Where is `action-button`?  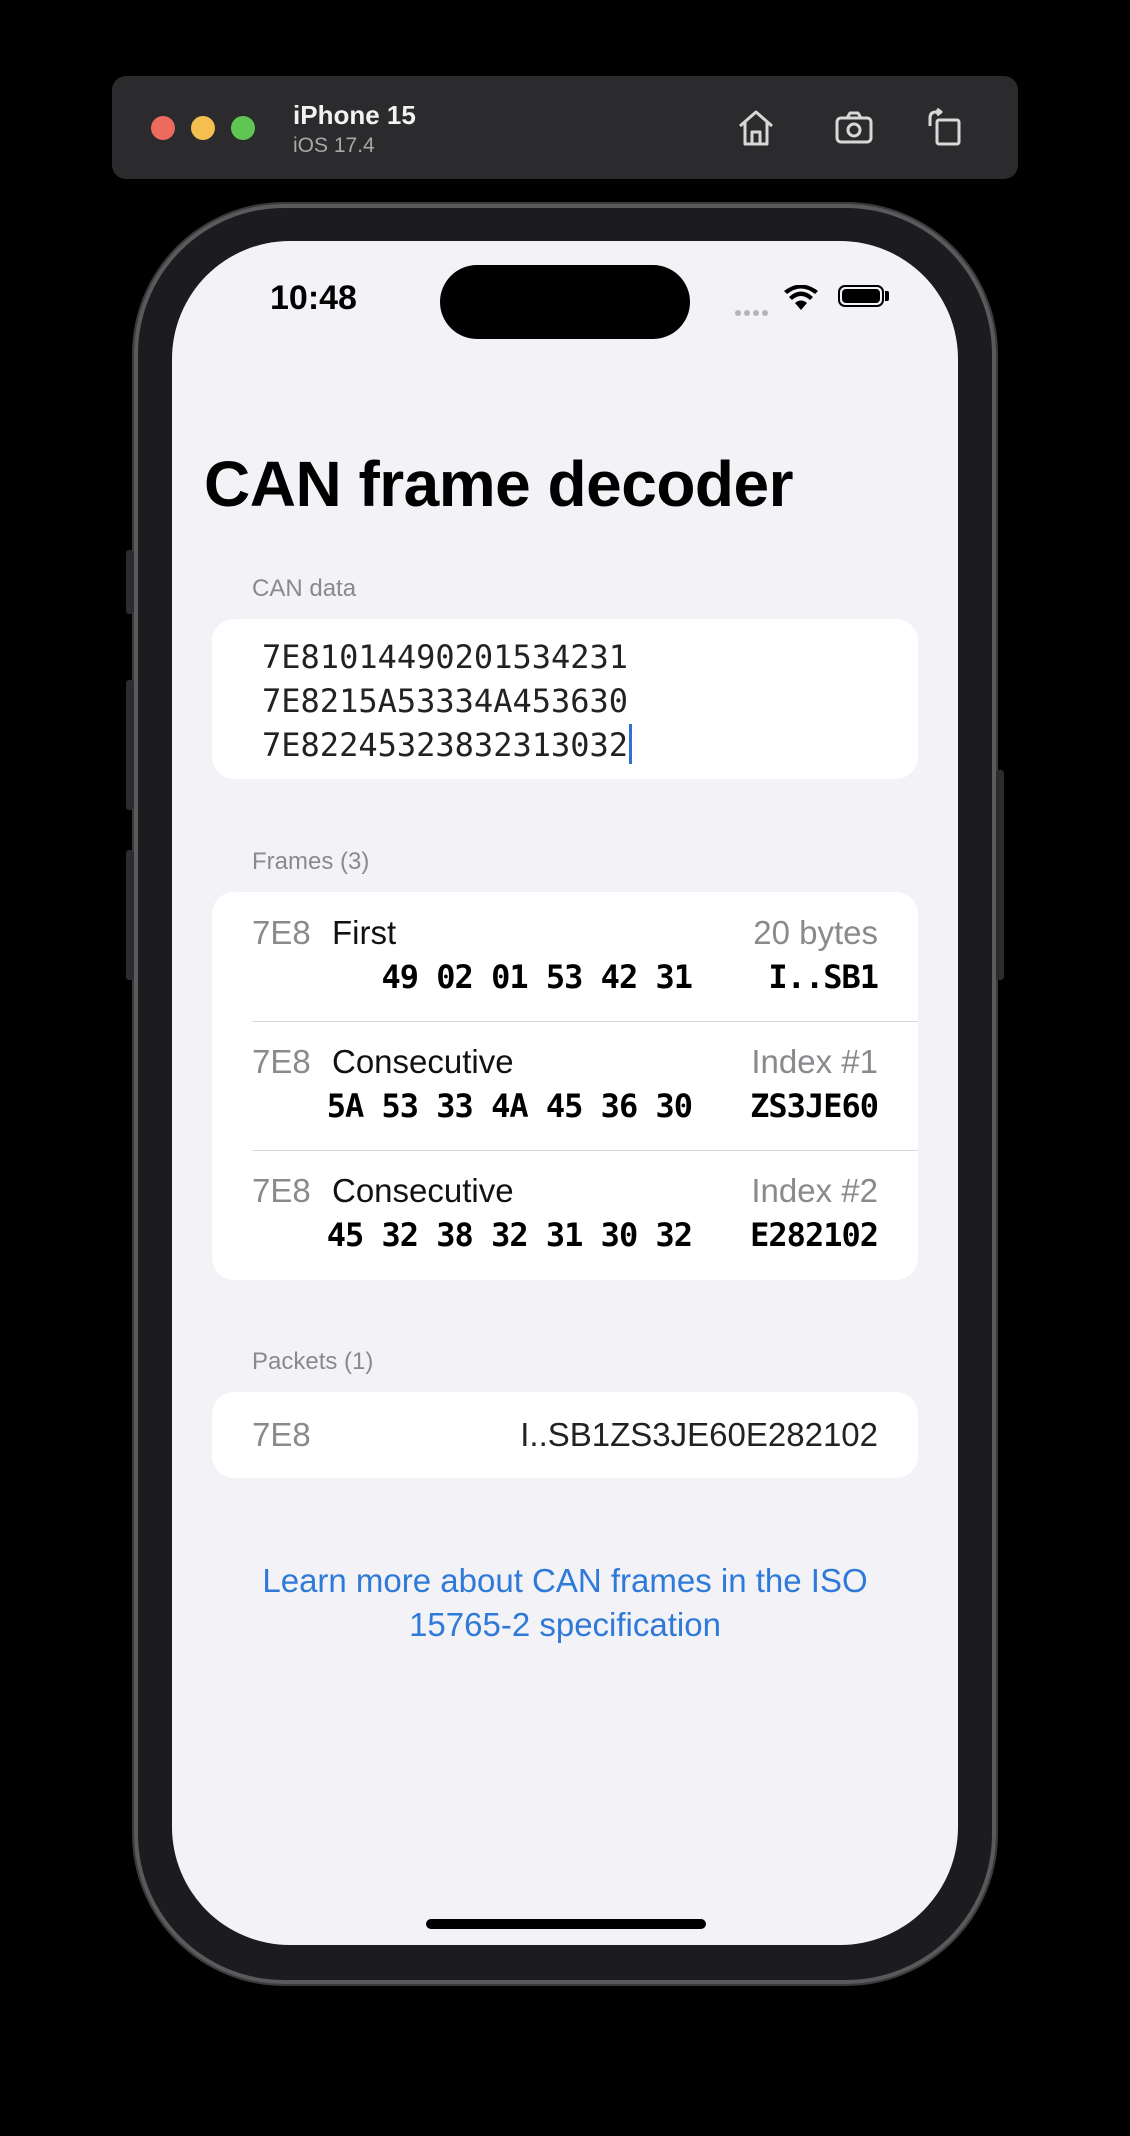 action-button is located at coordinates (130, 582).